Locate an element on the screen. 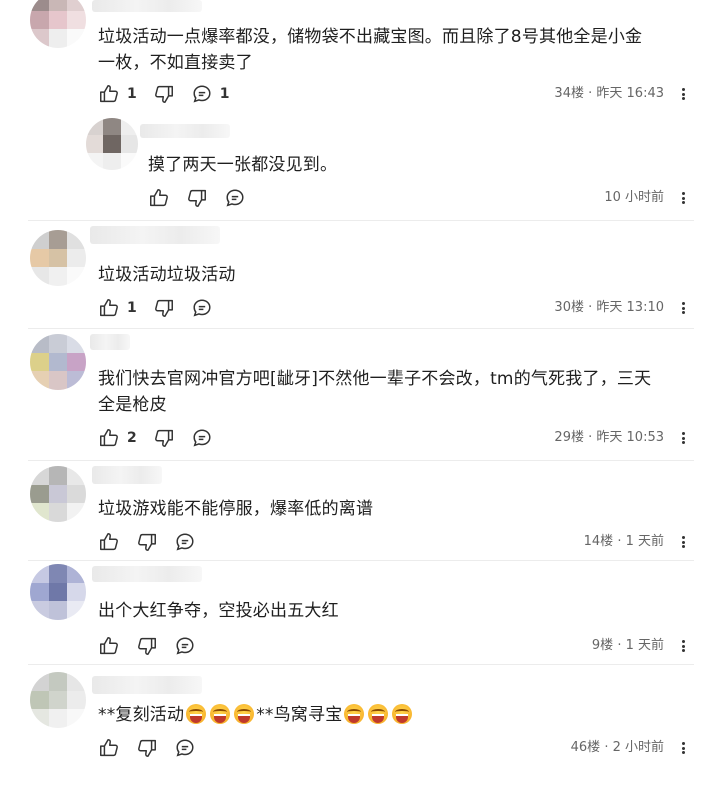 Image resolution: width=720 pixels, height=785 pixels. comment-meta: 46楼 · 2 小时前 is located at coordinates (617, 748).